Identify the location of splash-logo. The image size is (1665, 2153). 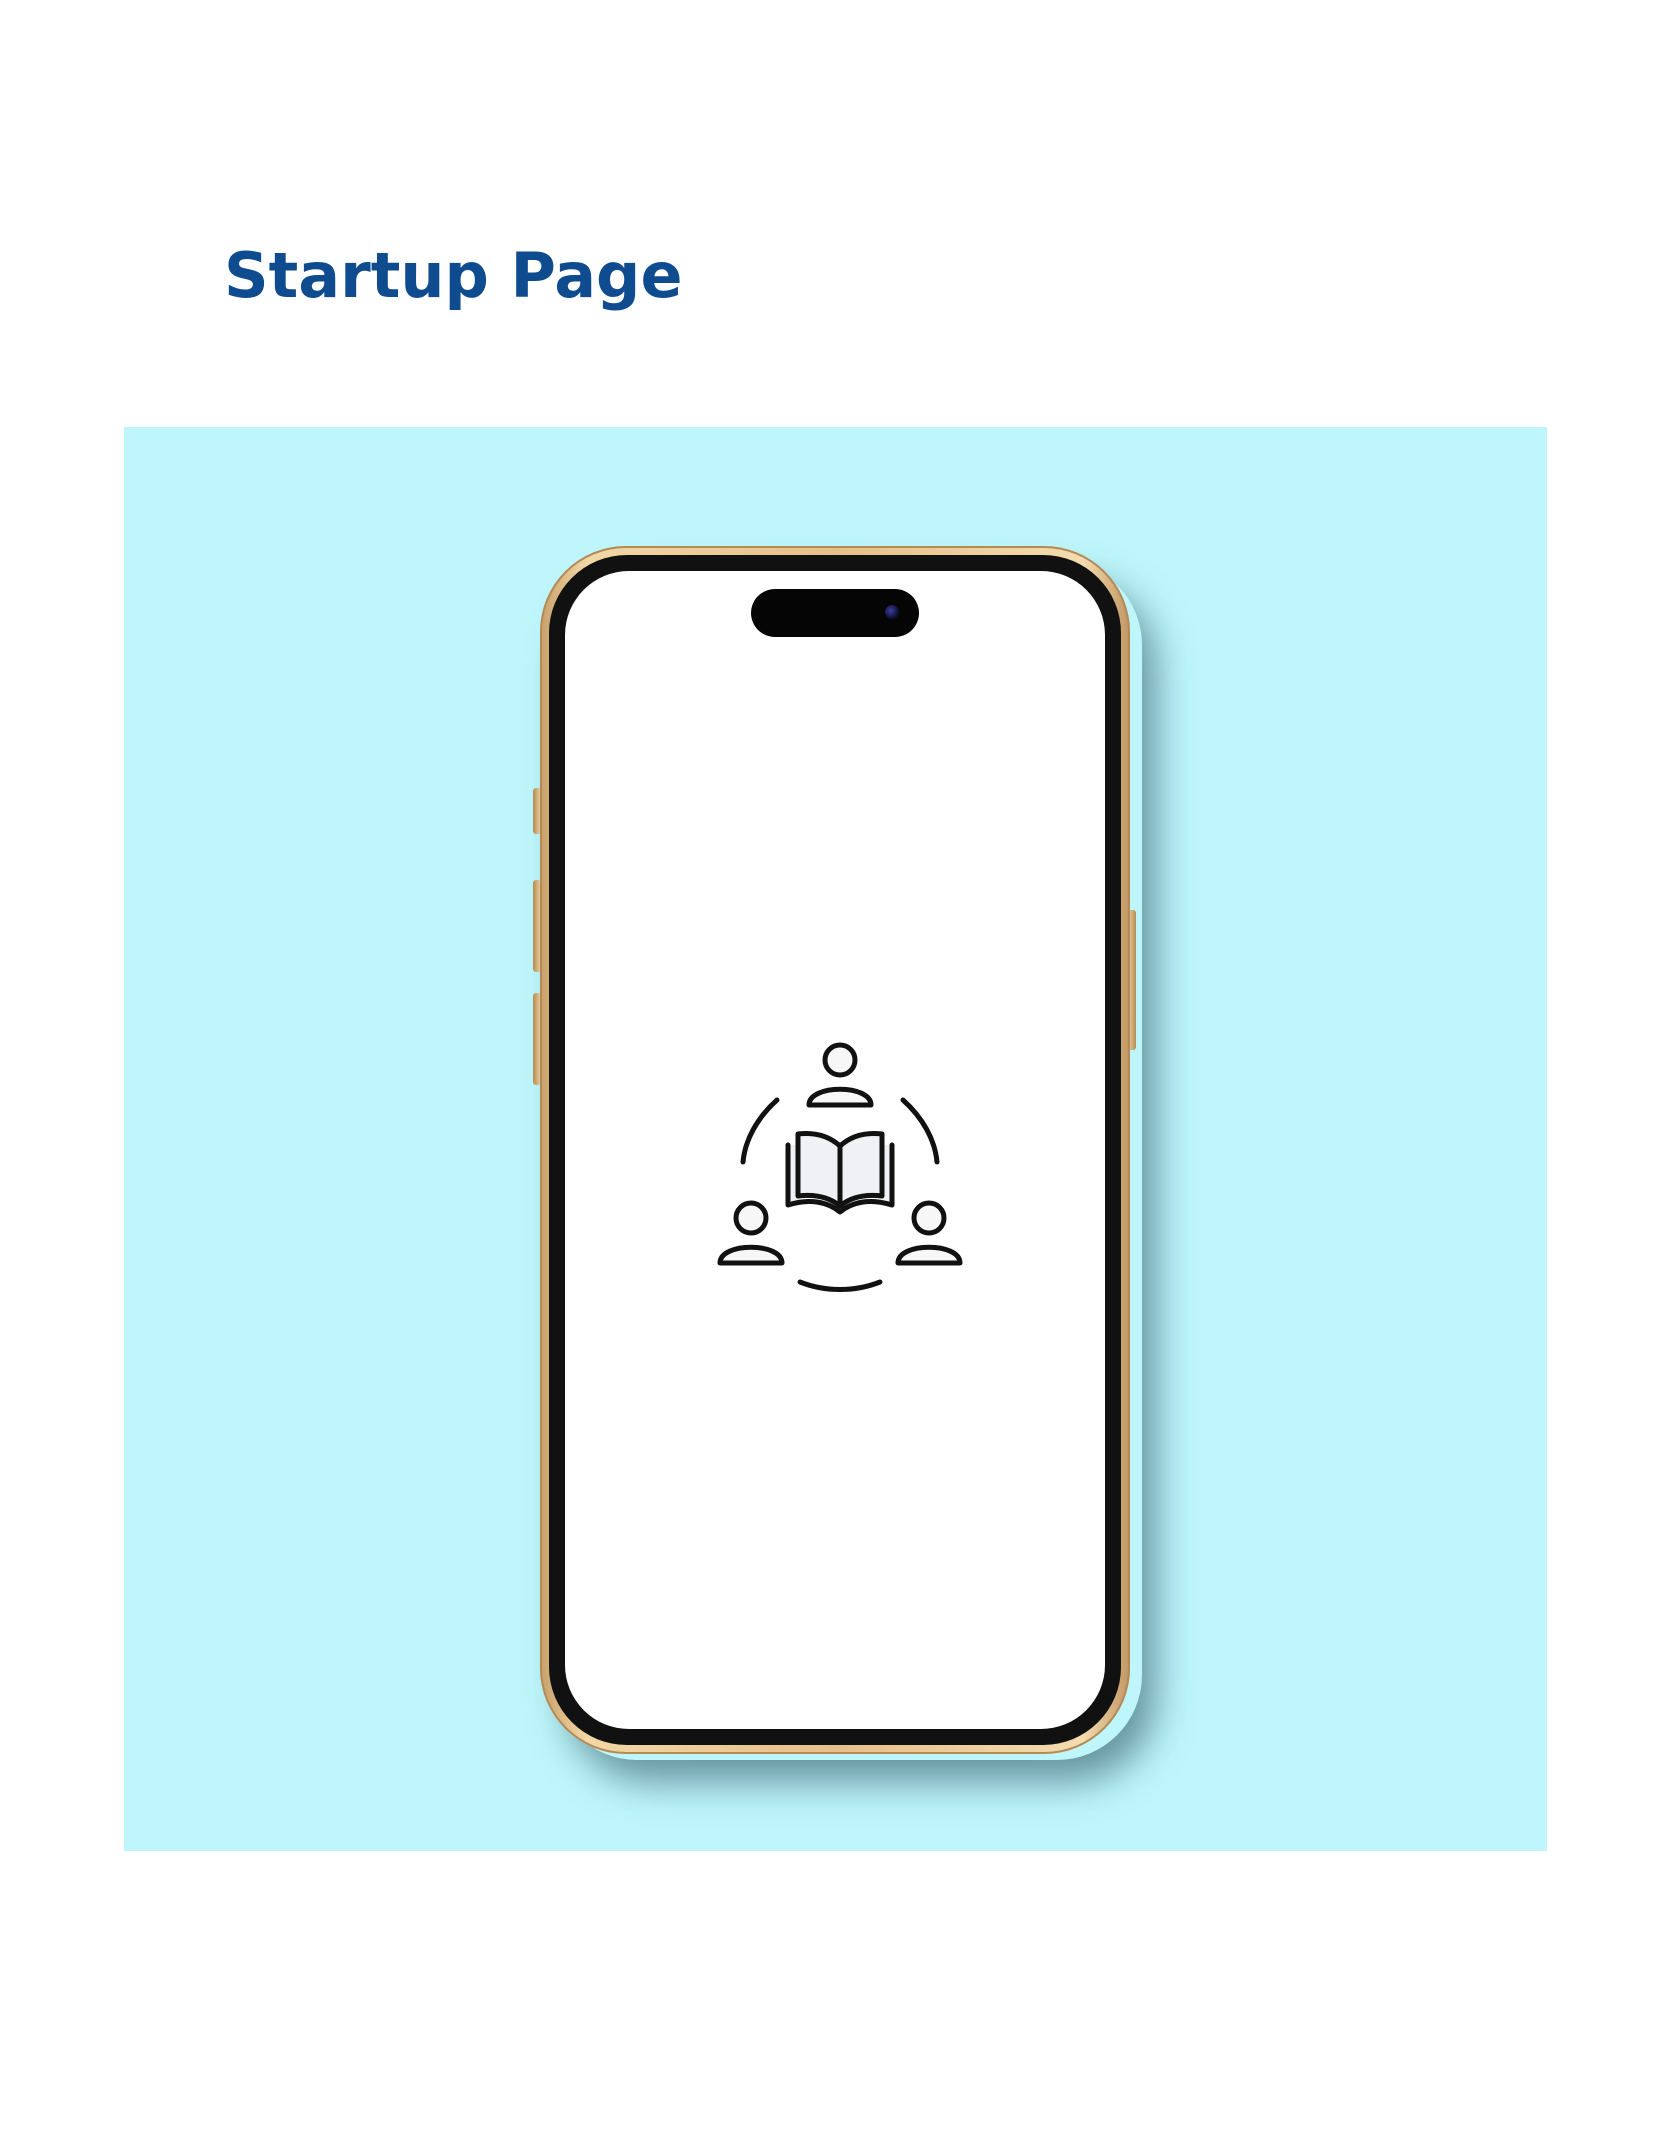
(840, 1170).